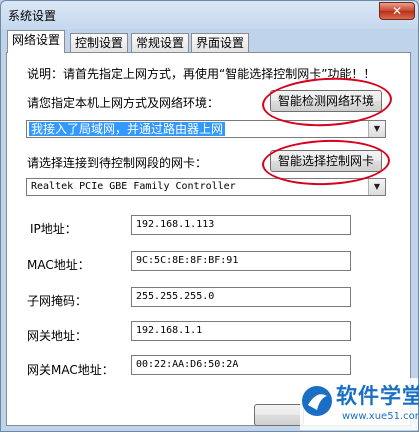 This screenshot has height=432, width=419. What do you see at coordinates (127, 129) in the screenshot?
I see `network-env-value: 我接入了局域网，并通过路由器上网` at bounding box center [127, 129].